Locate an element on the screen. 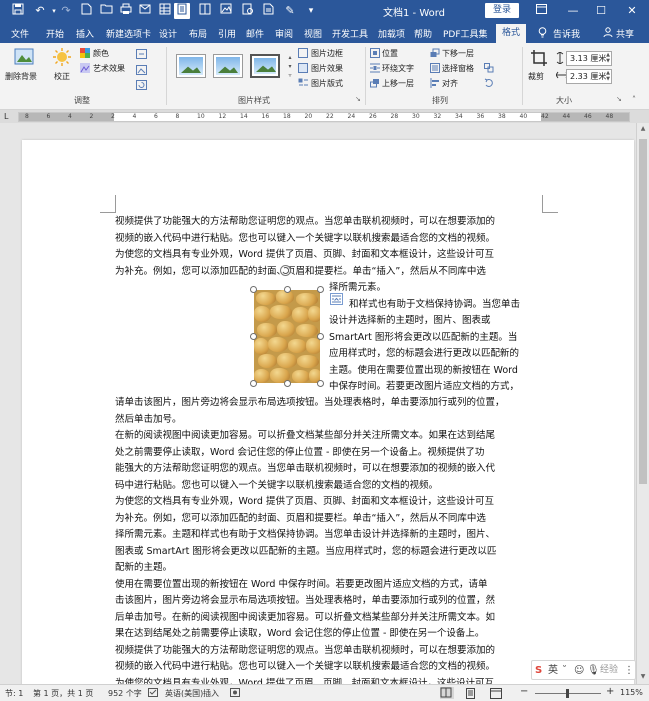  maximize-icon: ☐ is located at coordinates (601, 11).